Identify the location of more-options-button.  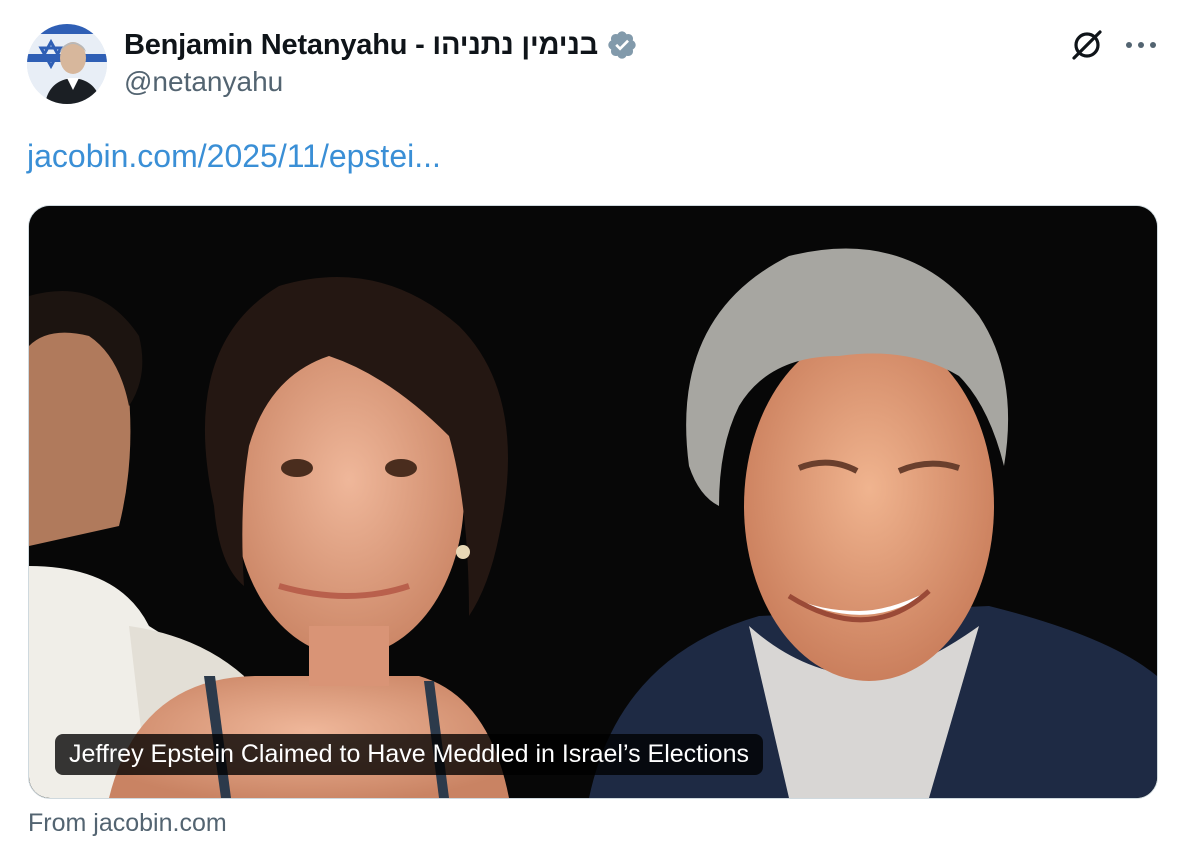
(1141, 45).